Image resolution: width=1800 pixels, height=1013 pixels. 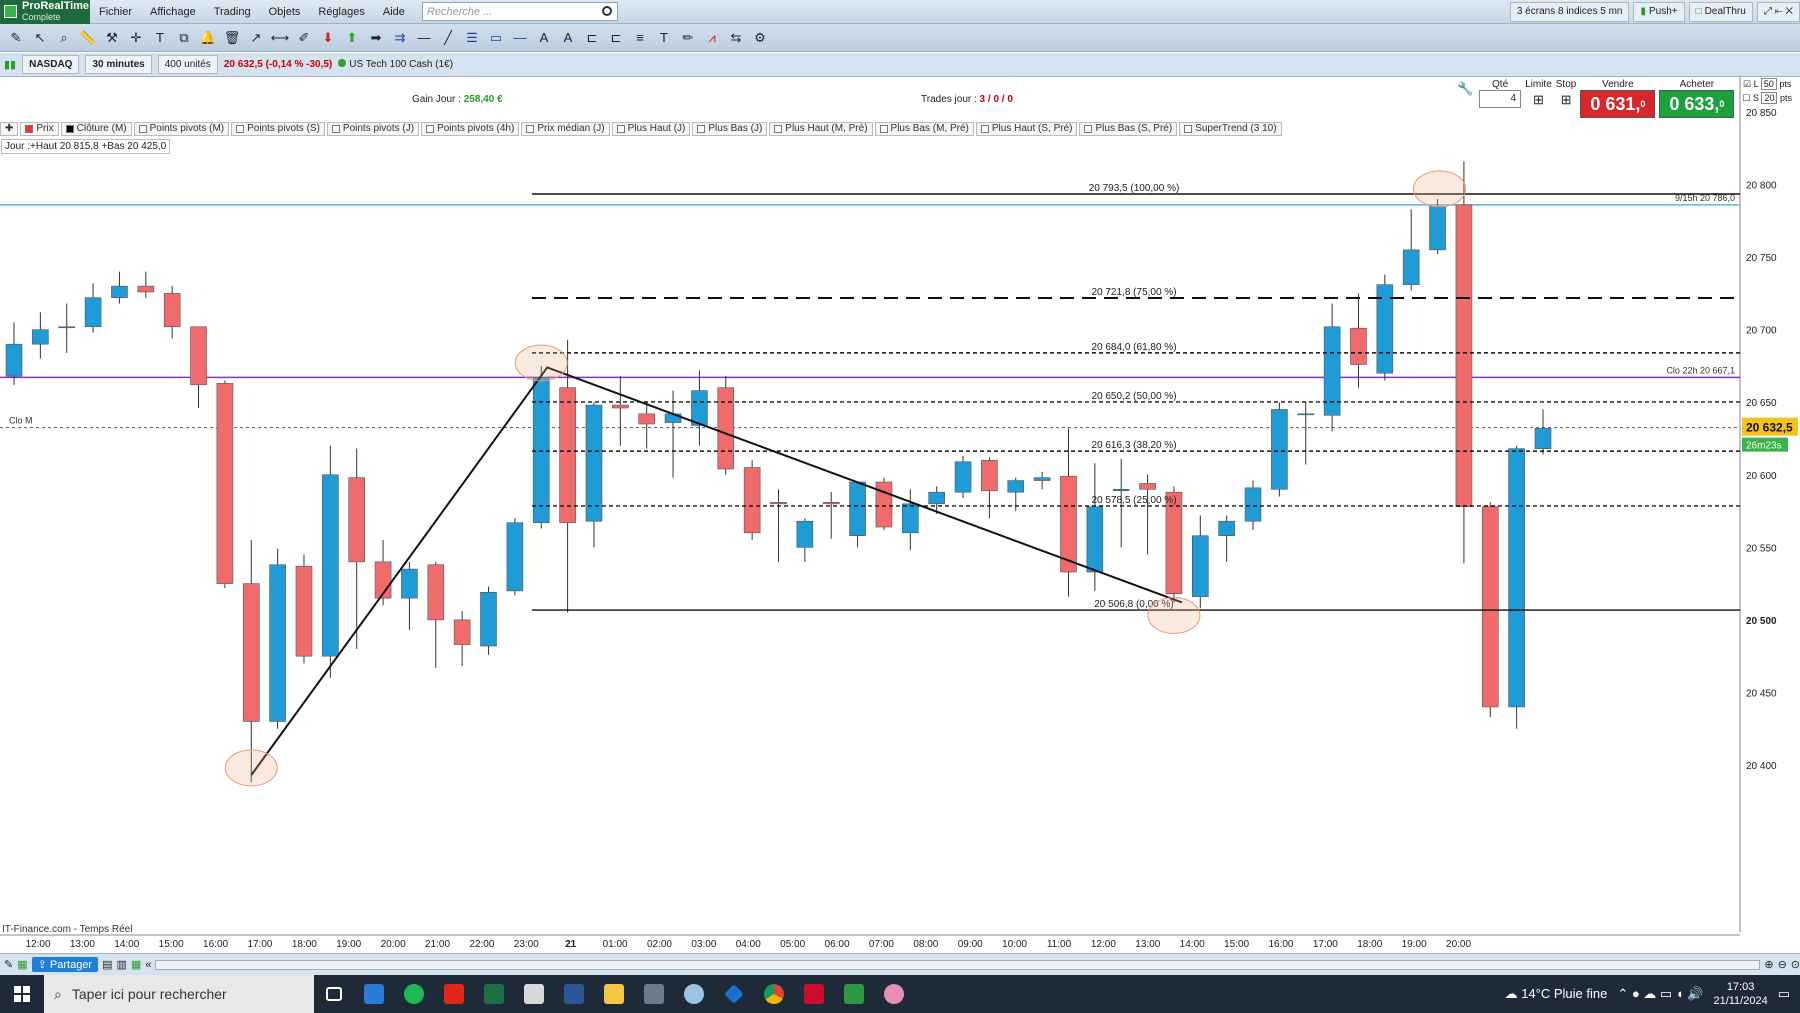 I want to click on l-checkbox: ☑ L 50 pts, so click(x=1767, y=84).